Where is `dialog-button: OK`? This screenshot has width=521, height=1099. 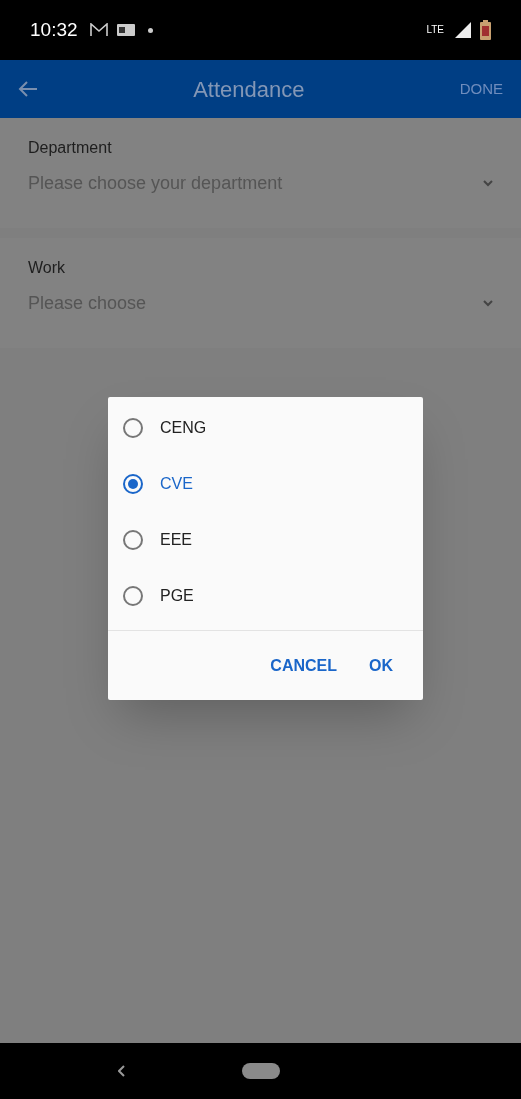
dialog-button: OK is located at coordinates (381, 665).